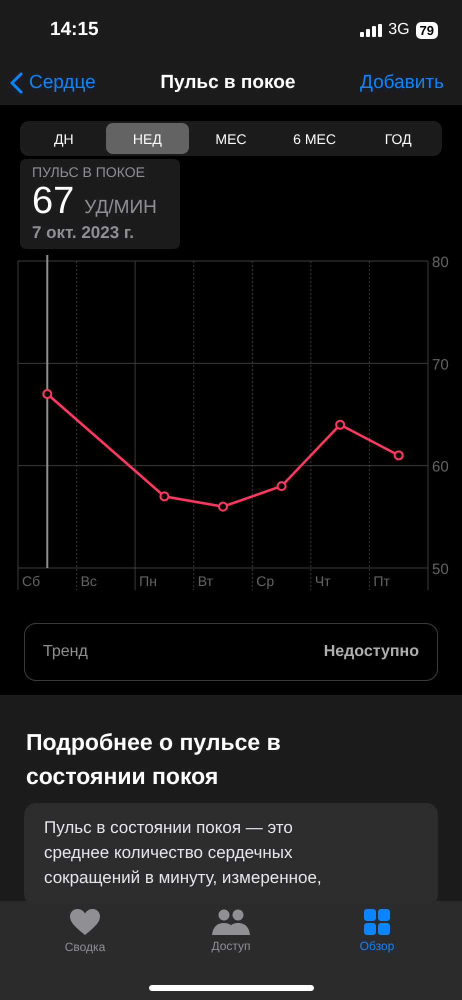 The image size is (462, 1000). Describe the element at coordinates (85, 954) in the screenshot. I see `tab-bar-item: Сводка` at that location.